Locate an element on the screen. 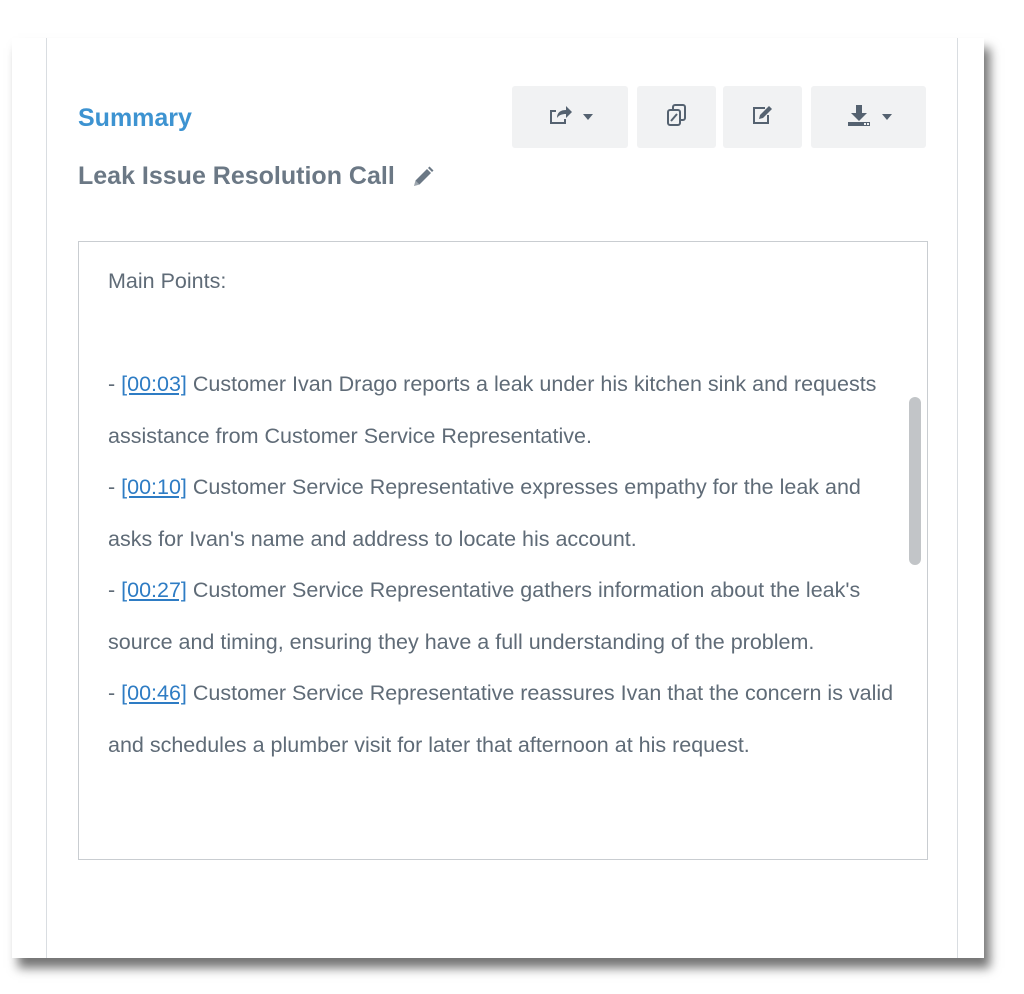 Image resolution: width=1024 pixels, height=994 pixels. scrollbar-thumb is located at coordinates (915, 481).